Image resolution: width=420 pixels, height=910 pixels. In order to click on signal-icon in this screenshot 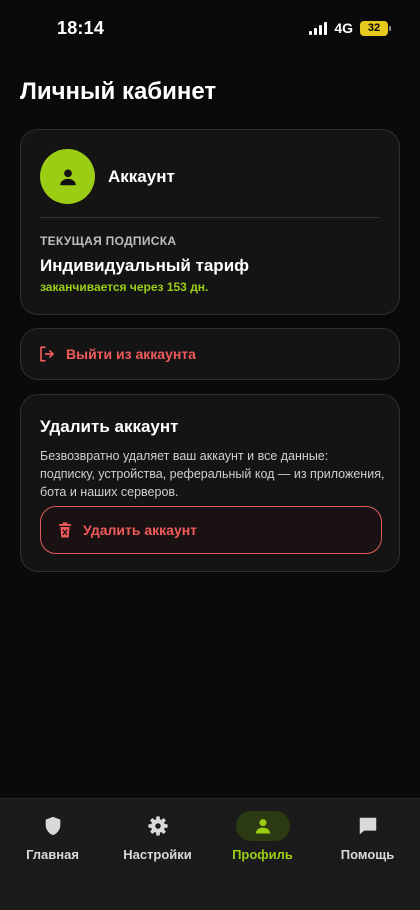, I will do `click(318, 28)`.